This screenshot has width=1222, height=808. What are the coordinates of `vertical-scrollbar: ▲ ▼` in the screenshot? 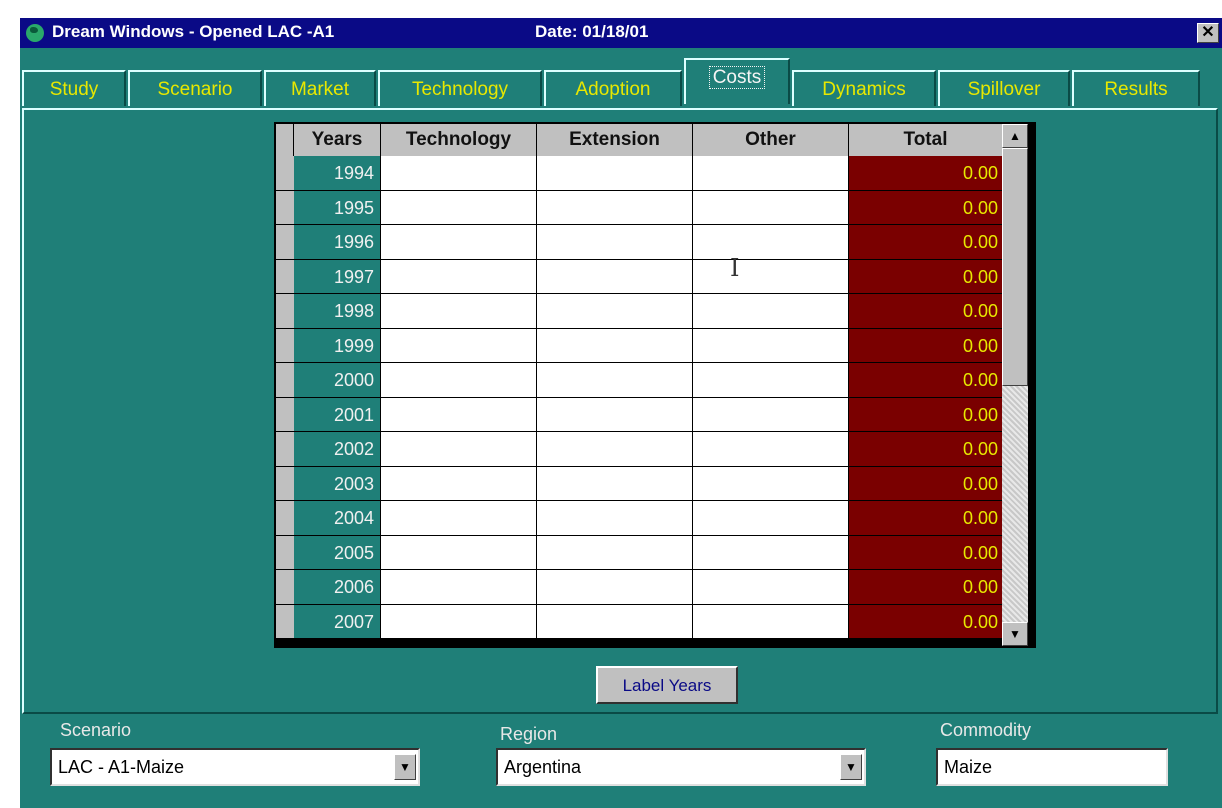 It's located at (1015, 385).